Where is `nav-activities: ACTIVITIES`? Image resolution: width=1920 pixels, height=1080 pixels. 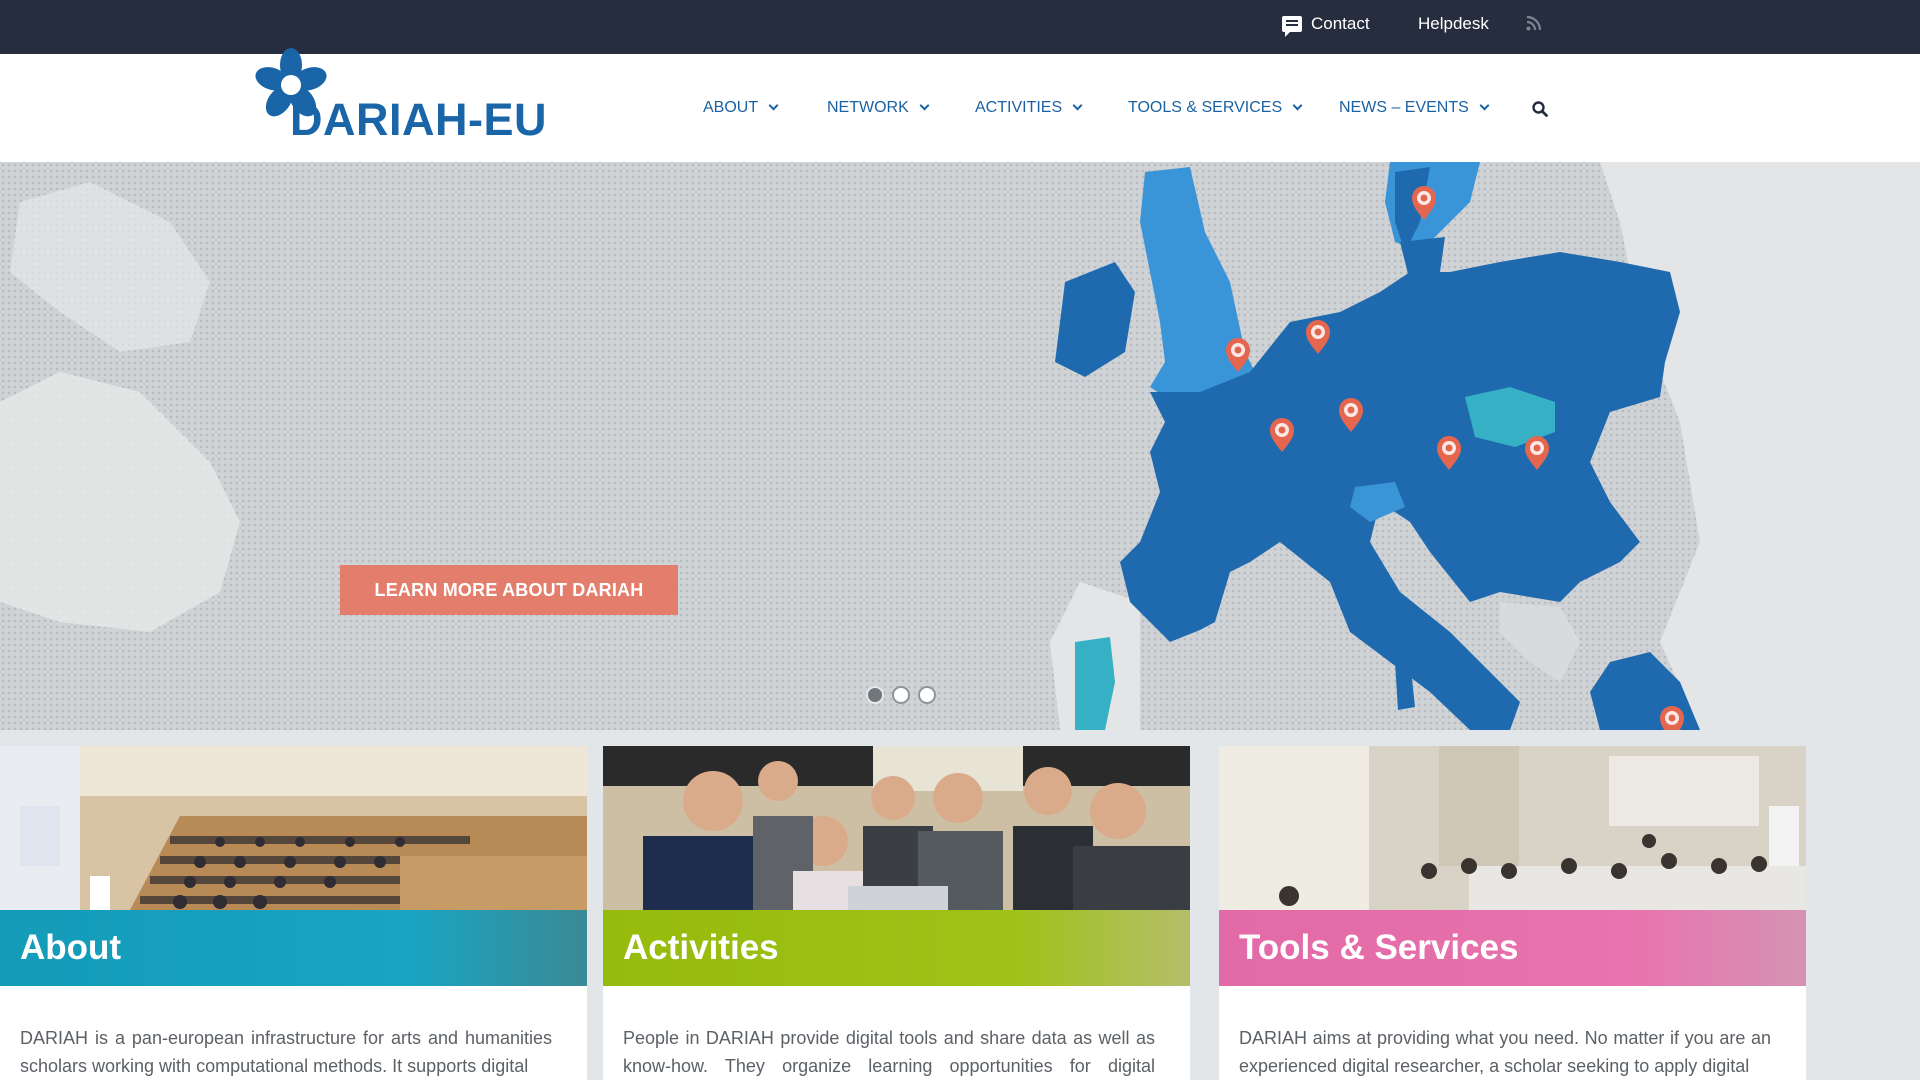 nav-activities: ACTIVITIES is located at coordinates (1029, 108).